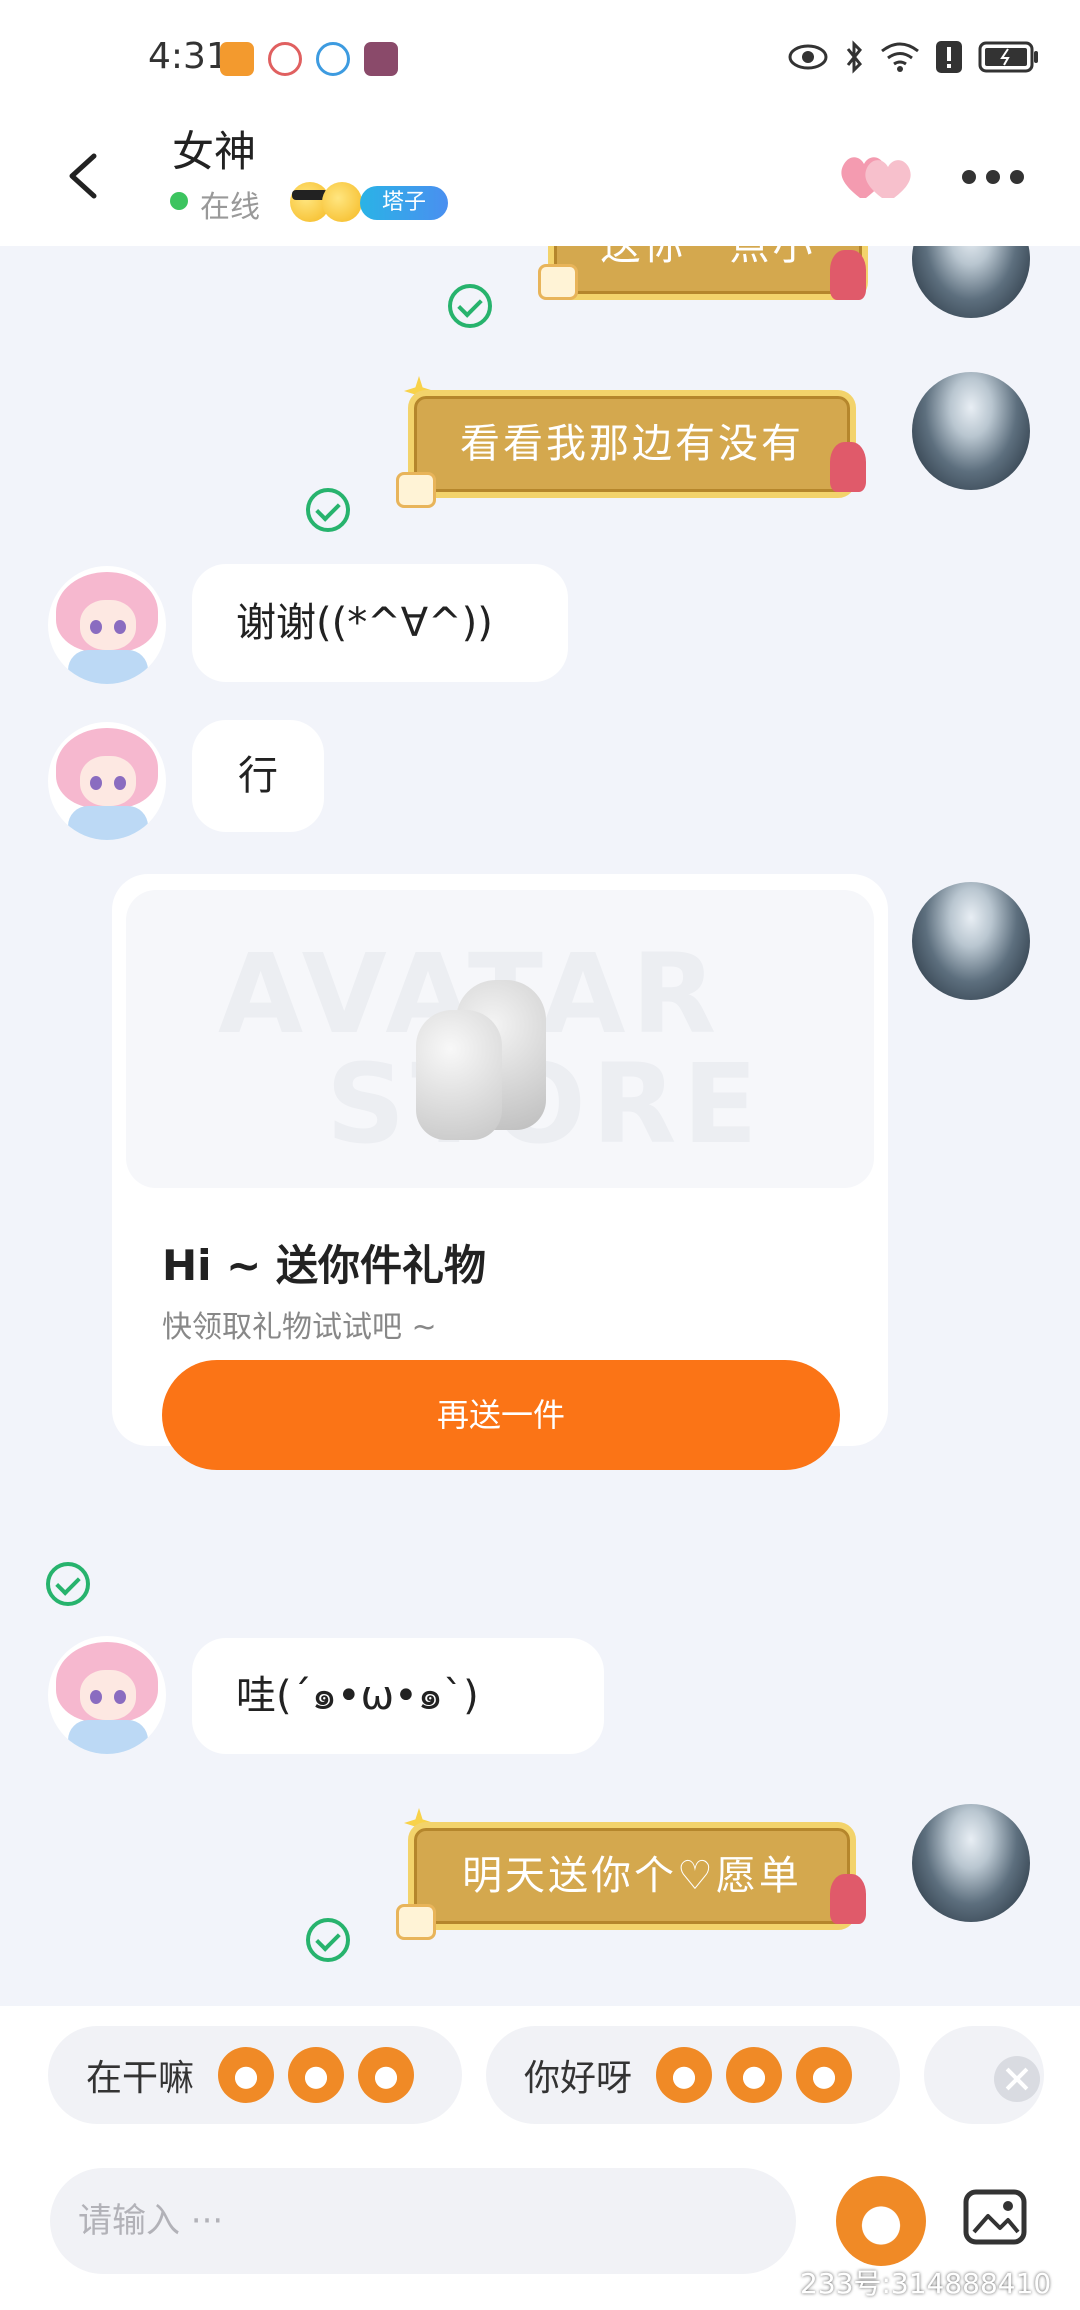  Describe the element at coordinates (258, 776) in the screenshot. I see `message-bubble-received: 行` at that location.